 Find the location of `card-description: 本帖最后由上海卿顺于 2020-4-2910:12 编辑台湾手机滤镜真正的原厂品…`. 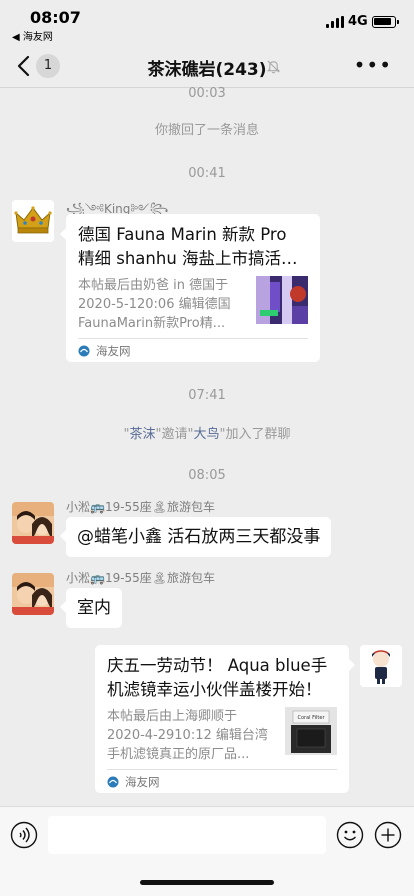

card-description: 本帖最后由上海卿顺于 2020-4-2910:12 编辑台湾手机滤镜真正的原厂品… is located at coordinates (187, 735).